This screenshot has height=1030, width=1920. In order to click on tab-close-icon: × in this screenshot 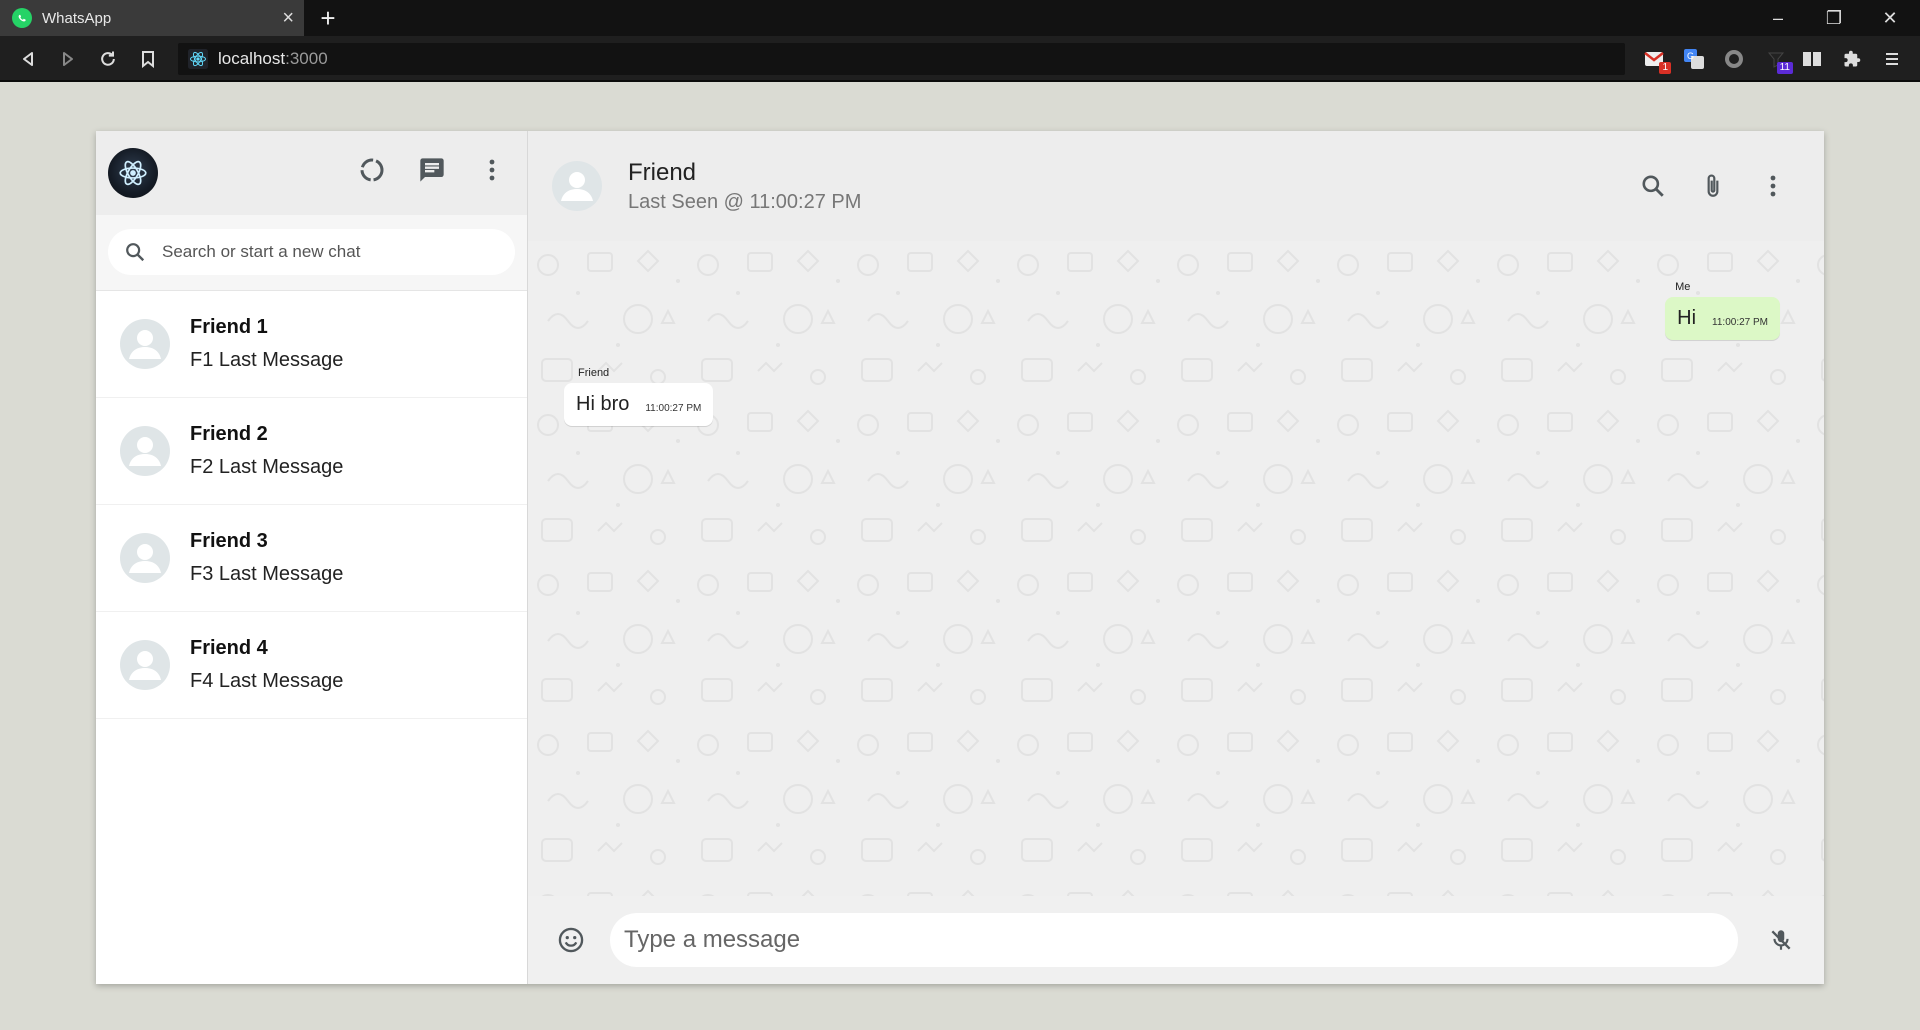, I will do `click(288, 18)`.